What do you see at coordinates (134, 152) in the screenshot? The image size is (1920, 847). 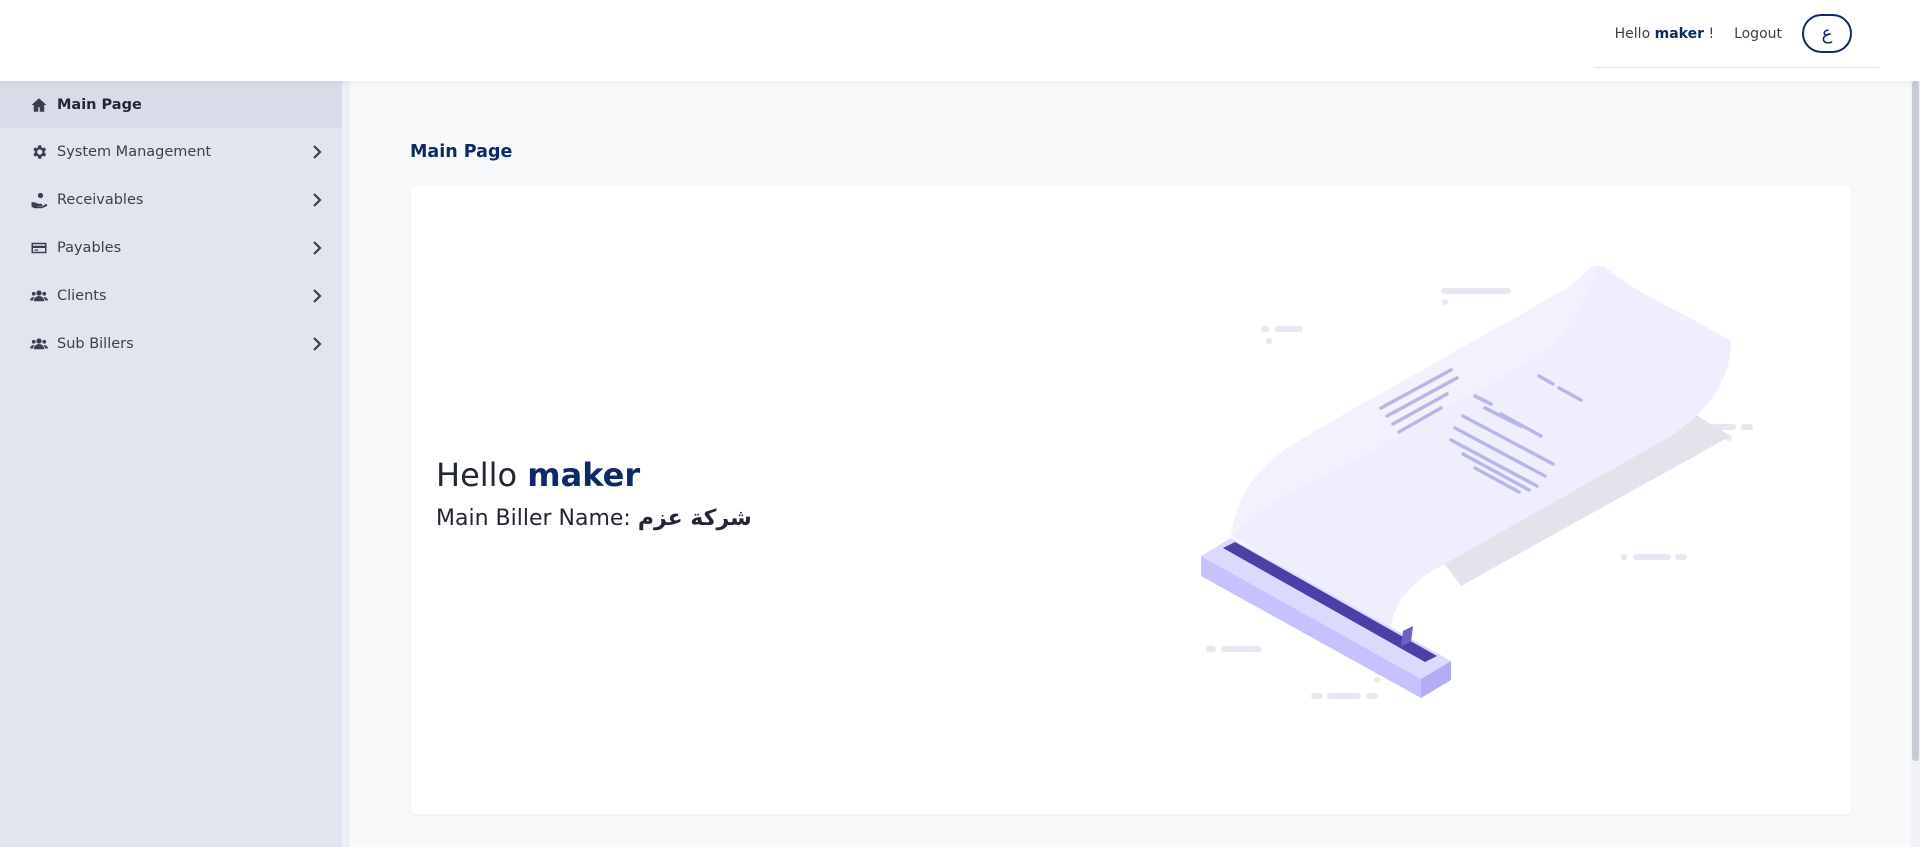 I see `sidebar-item-label: System Management` at bounding box center [134, 152].